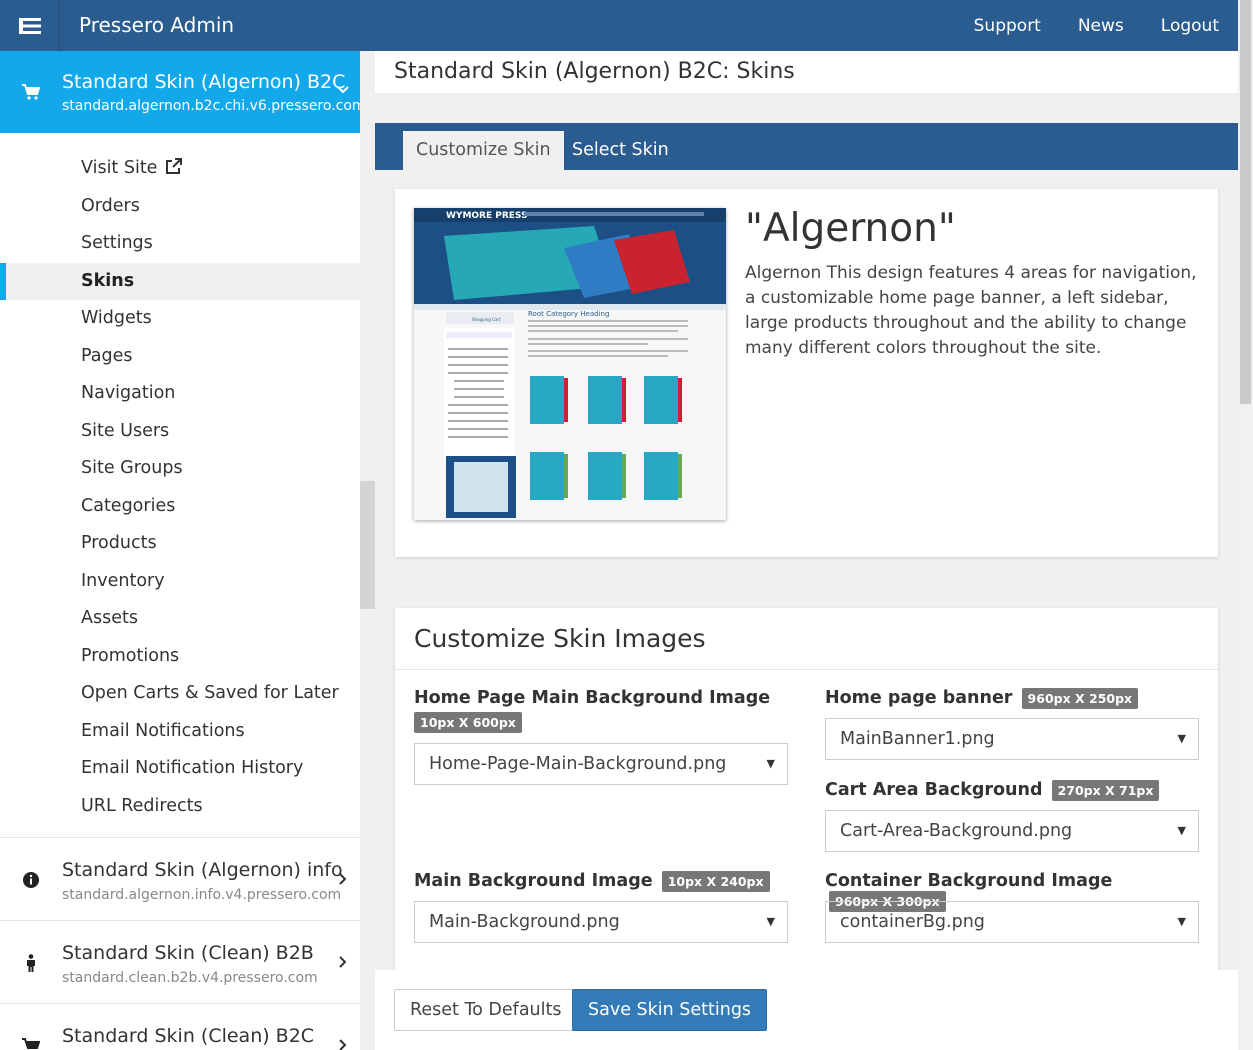 This screenshot has width=1253, height=1050. Describe the element at coordinates (180, 357) in the screenshot. I see `sidebar-item-pages: Pages` at that location.